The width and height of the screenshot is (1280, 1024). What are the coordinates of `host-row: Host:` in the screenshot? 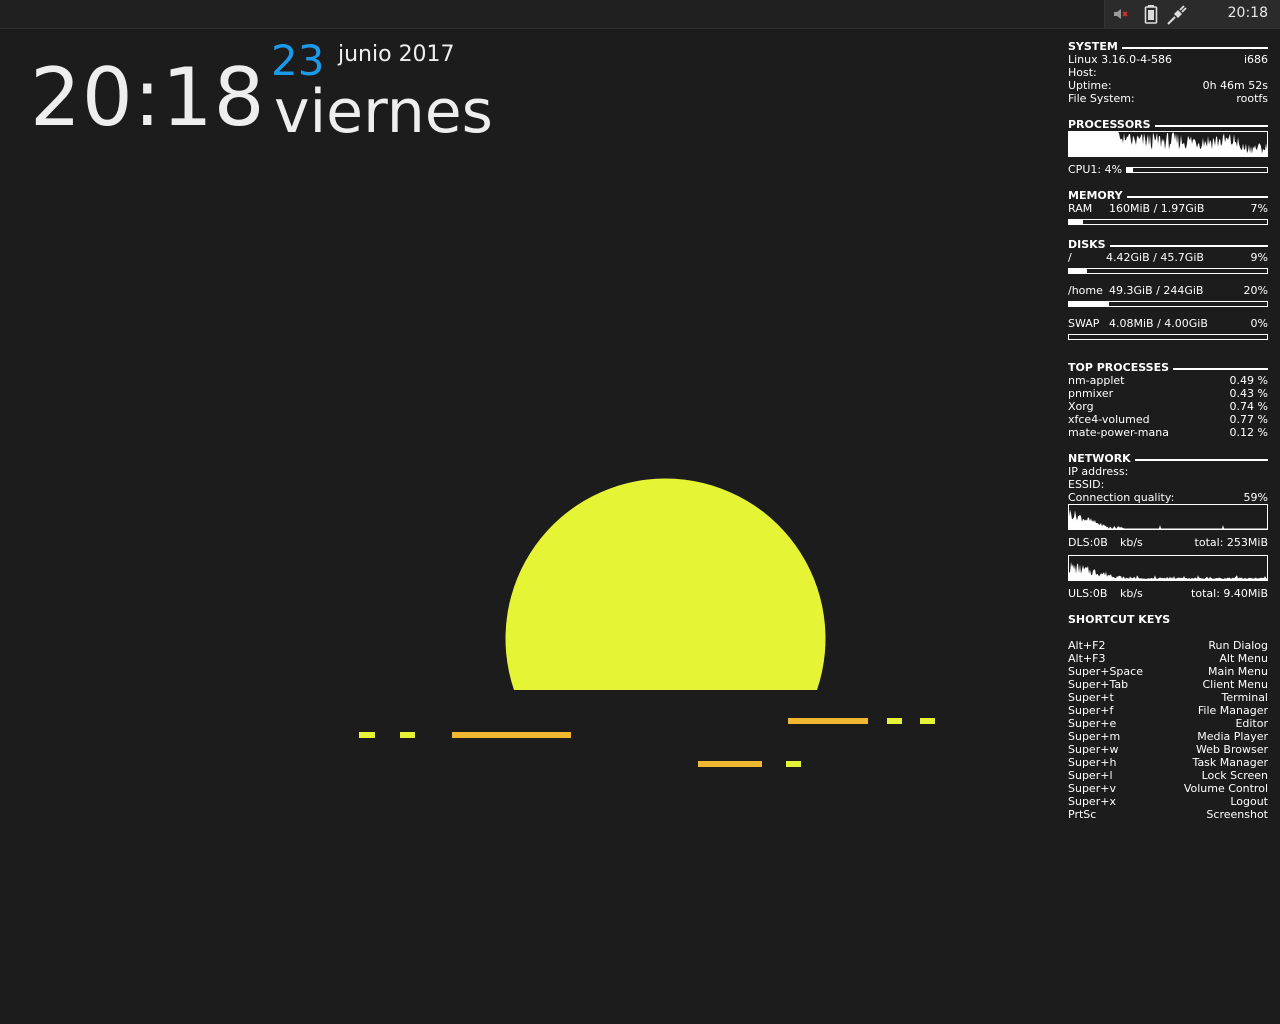 It's located at (1082, 72).